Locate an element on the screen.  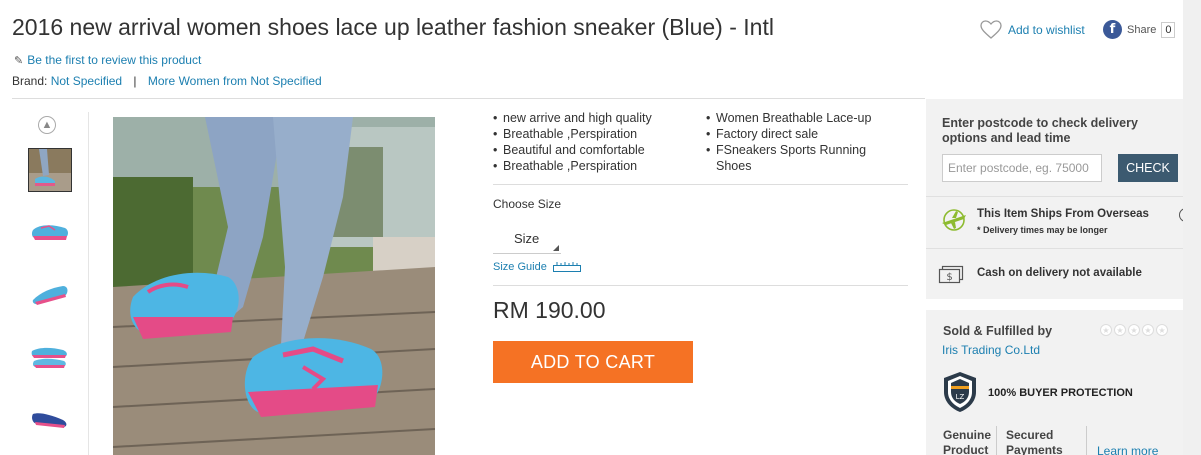
vertical-scrollbar is located at coordinates (1192, 227).